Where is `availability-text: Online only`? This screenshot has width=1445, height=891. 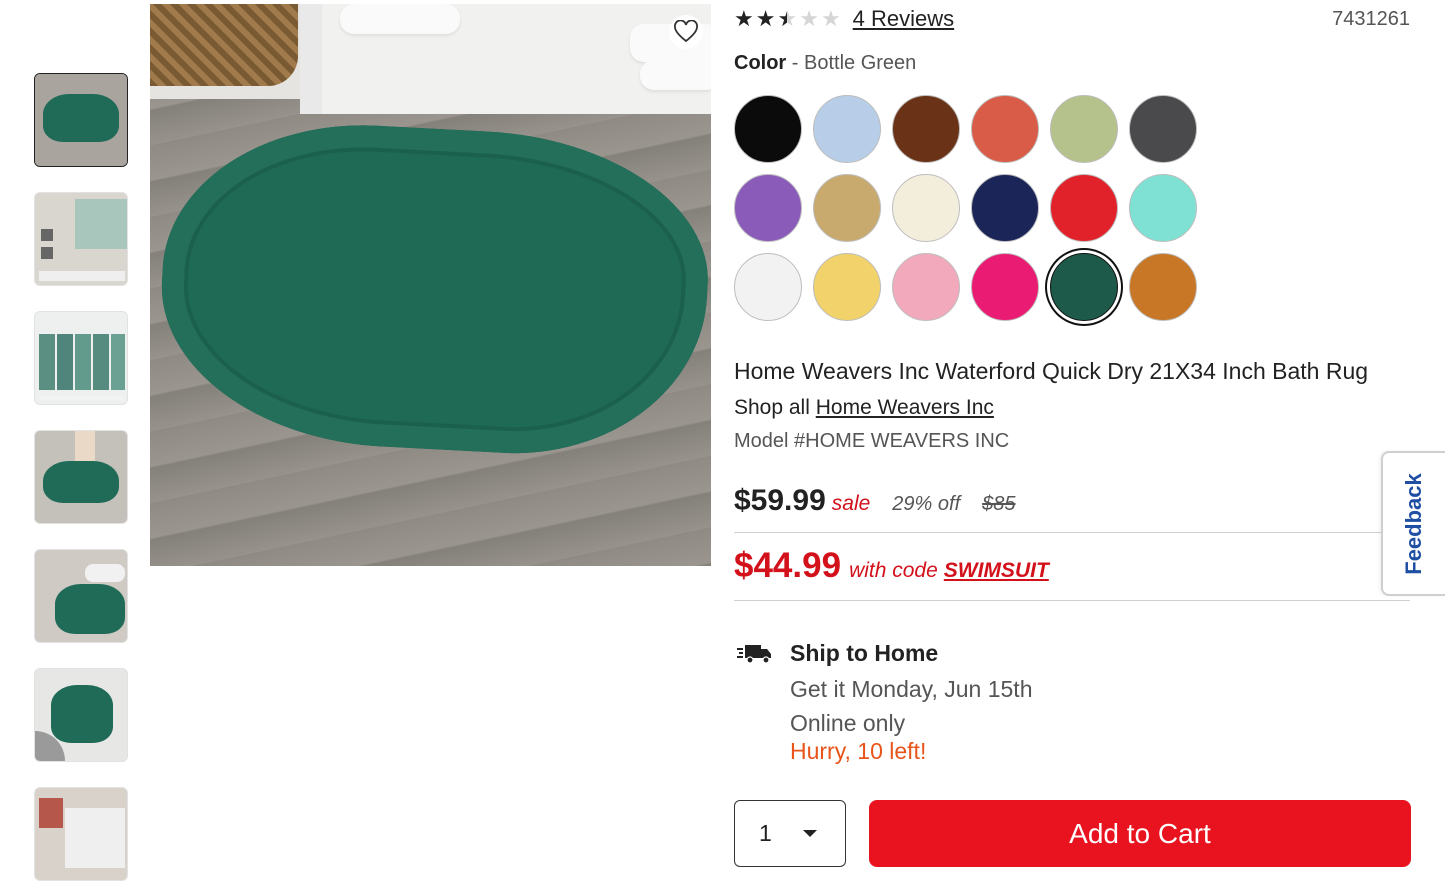 availability-text: Online only is located at coordinates (848, 723).